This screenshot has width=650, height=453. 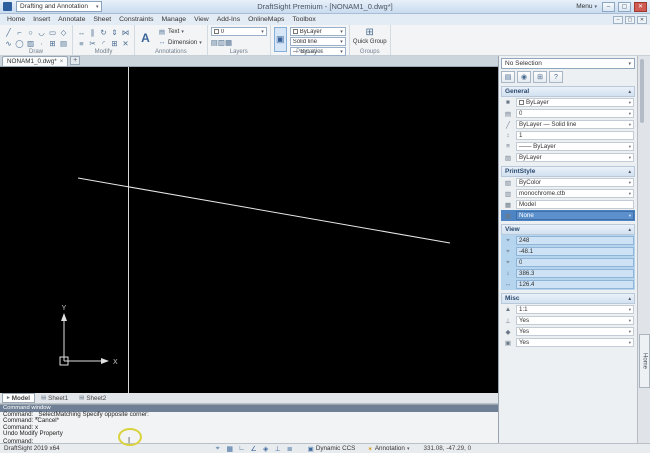 I want to click on polygon-icon: ◇, so click(x=63, y=32).